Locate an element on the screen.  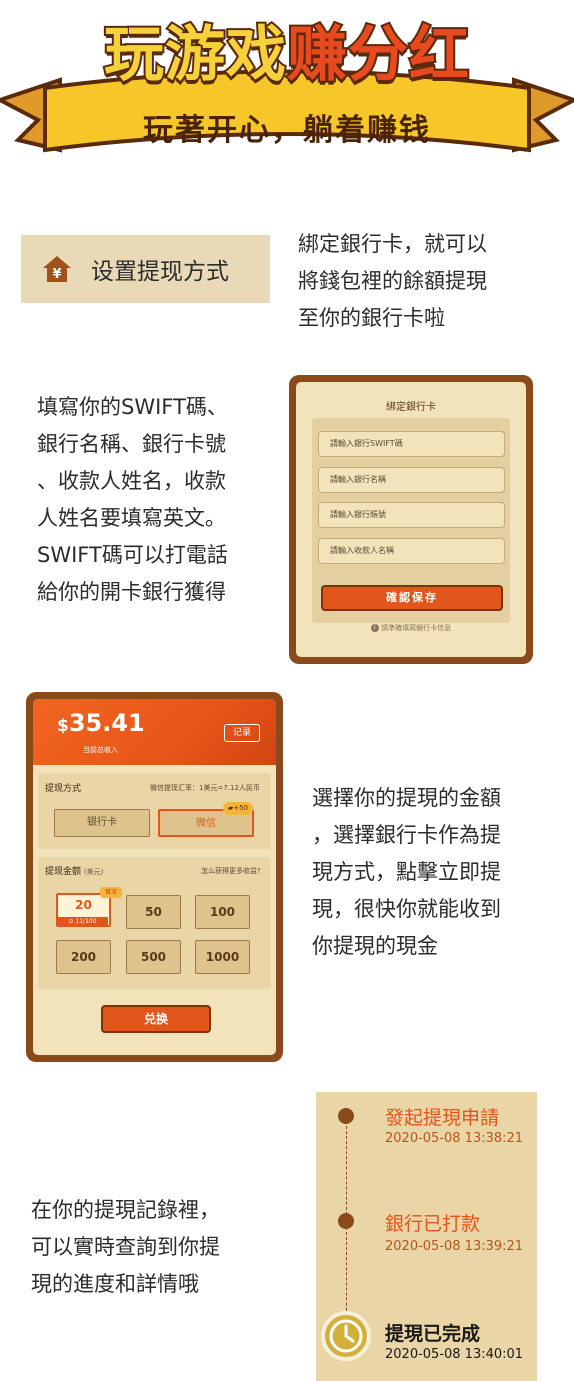
section4-description: 在你的提現記錄裡， 可以實時查詢到你提 現的進度和詳情哦 is located at coordinates (125, 1247).